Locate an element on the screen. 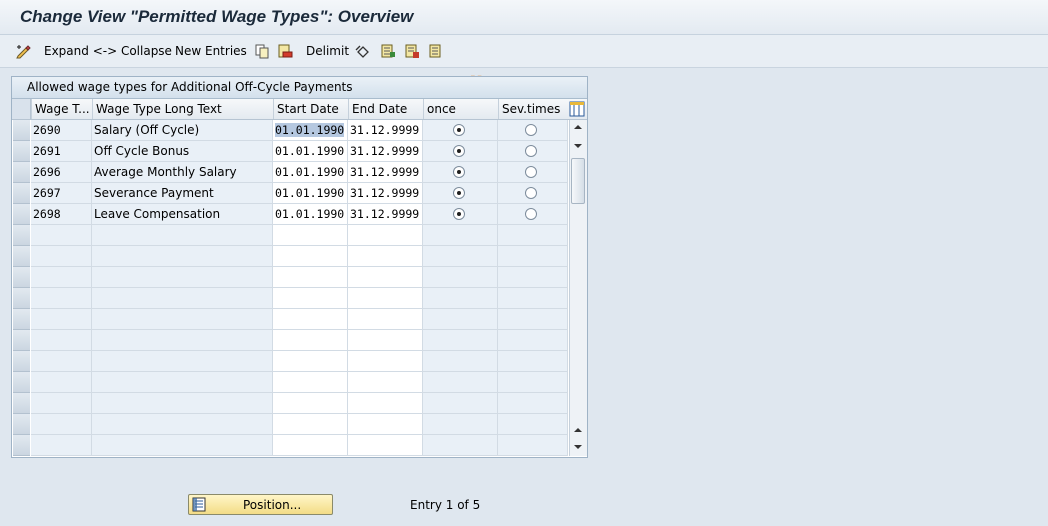 Image resolution: width=1048 pixels, height=526 pixels. edit-toggle-icon is located at coordinates (23, 51).